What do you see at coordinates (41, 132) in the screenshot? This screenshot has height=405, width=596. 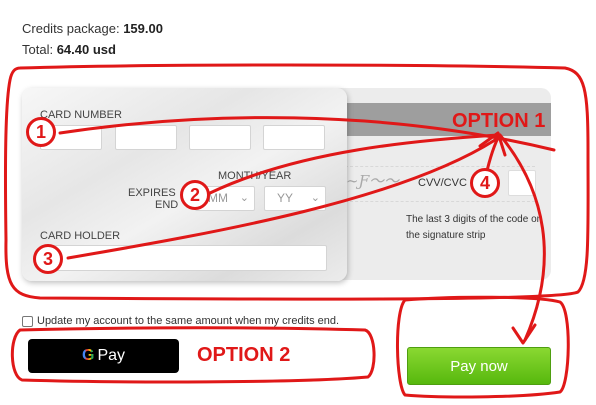 I see `step-1-marker: 1` at bounding box center [41, 132].